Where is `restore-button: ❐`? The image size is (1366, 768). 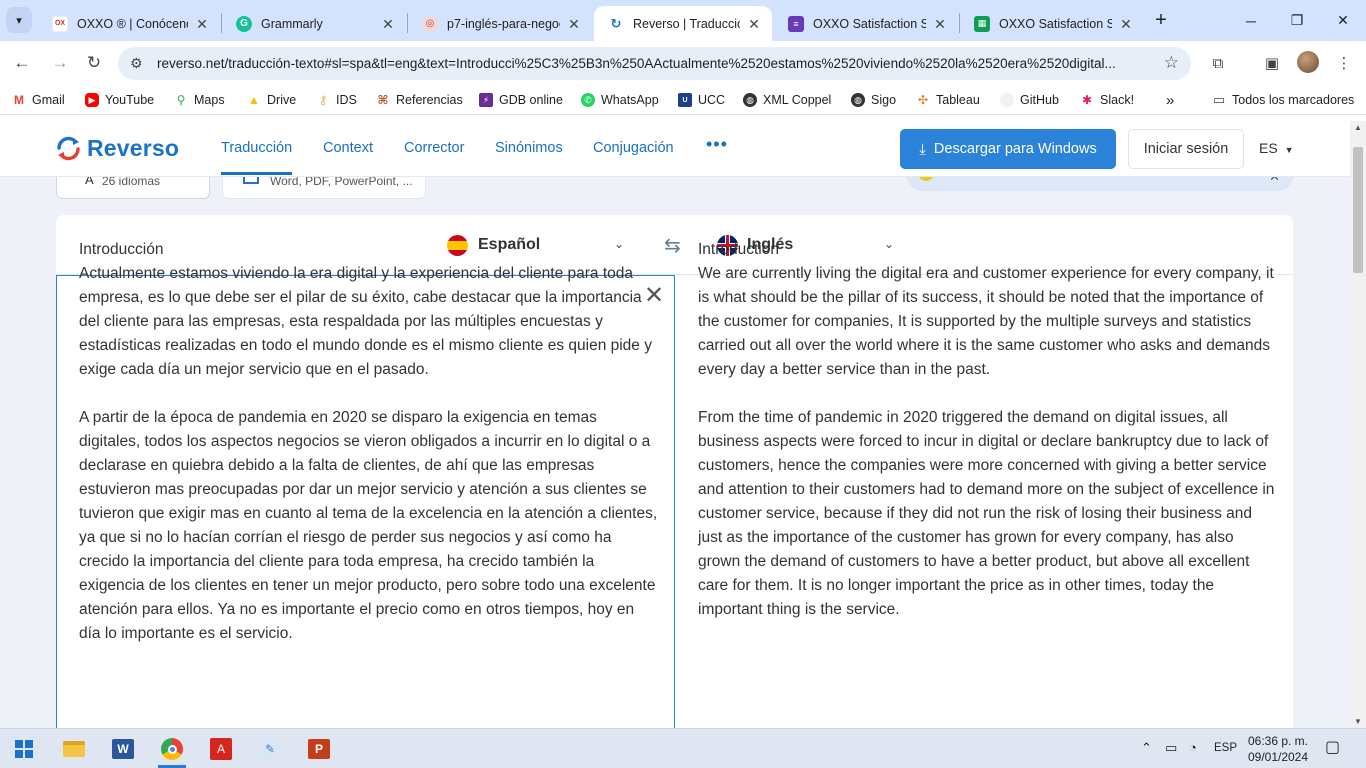
restore-button: ❐ is located at coordinates (1297, 20).